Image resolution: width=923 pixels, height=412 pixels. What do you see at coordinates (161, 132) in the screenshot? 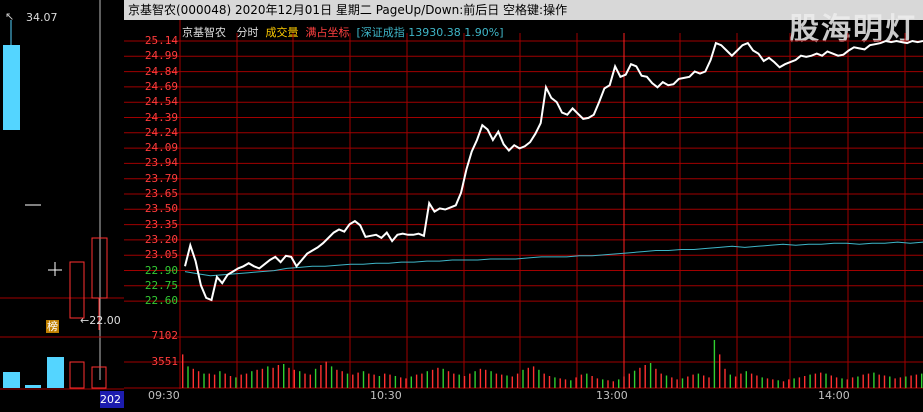
I see `price-axis-label: 24.24` at bounding box center [161, 132].